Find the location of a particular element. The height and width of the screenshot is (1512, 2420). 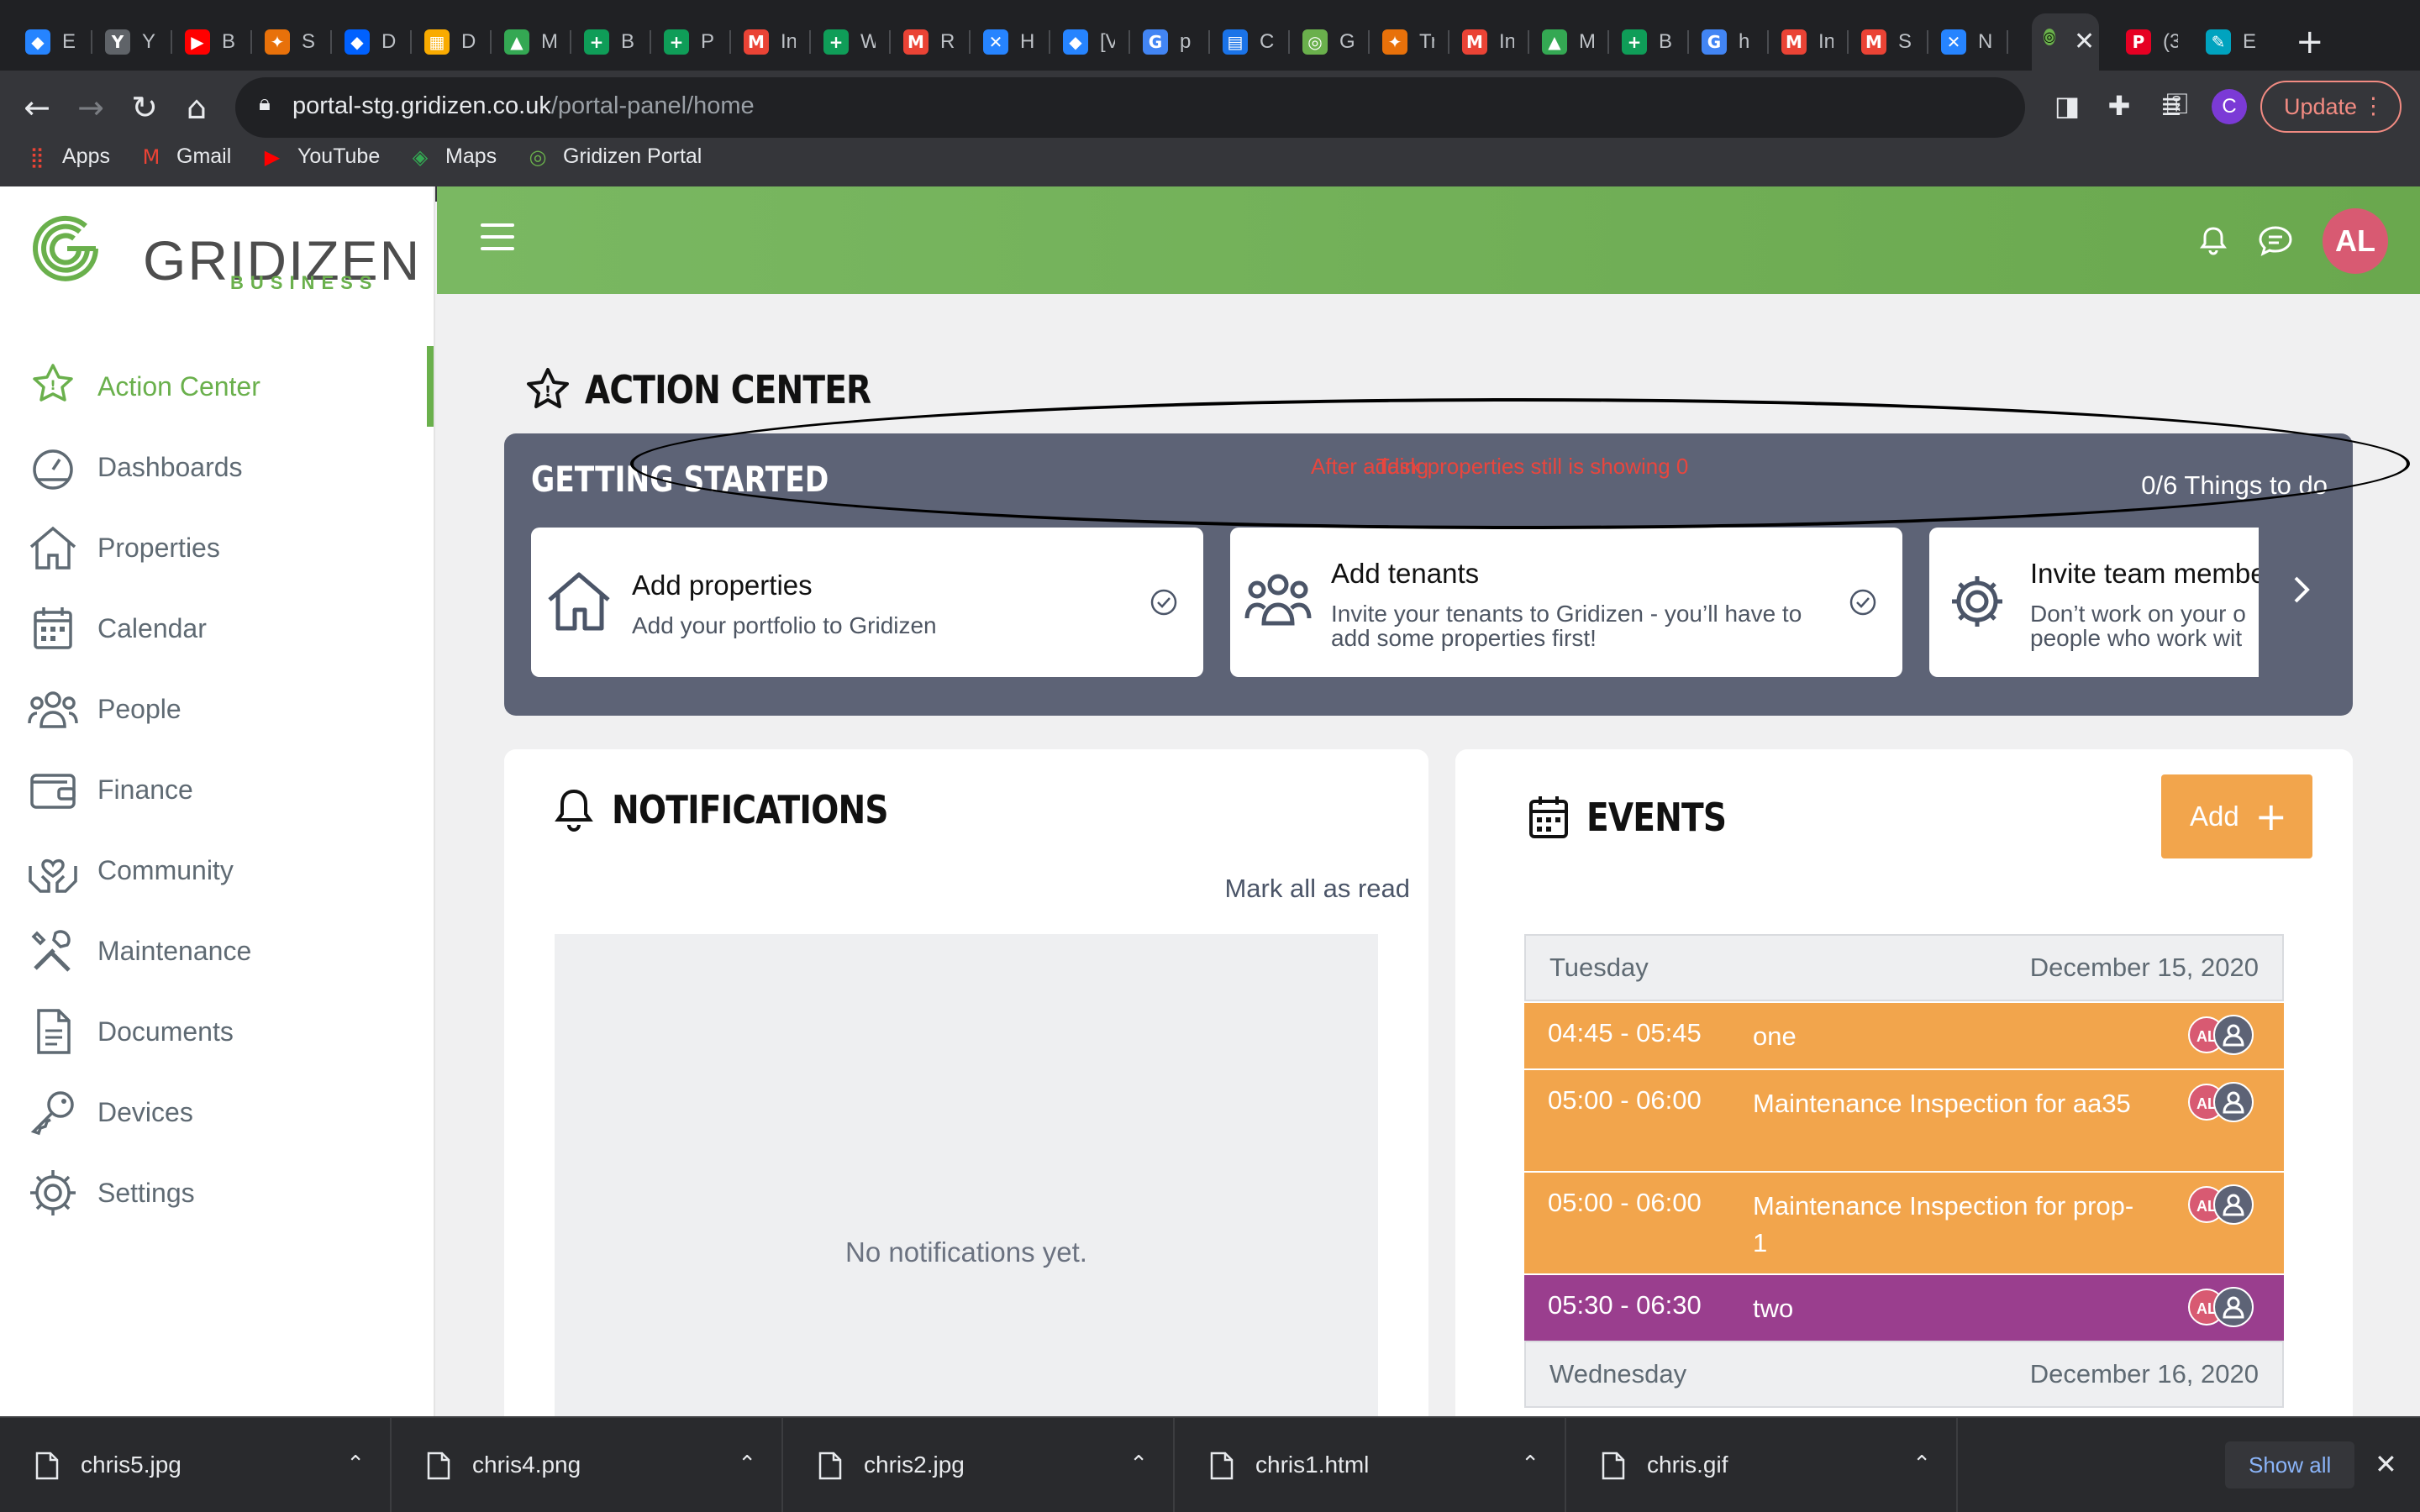

media-queue-icon: ≣ is located at coordinates (2171, 106).